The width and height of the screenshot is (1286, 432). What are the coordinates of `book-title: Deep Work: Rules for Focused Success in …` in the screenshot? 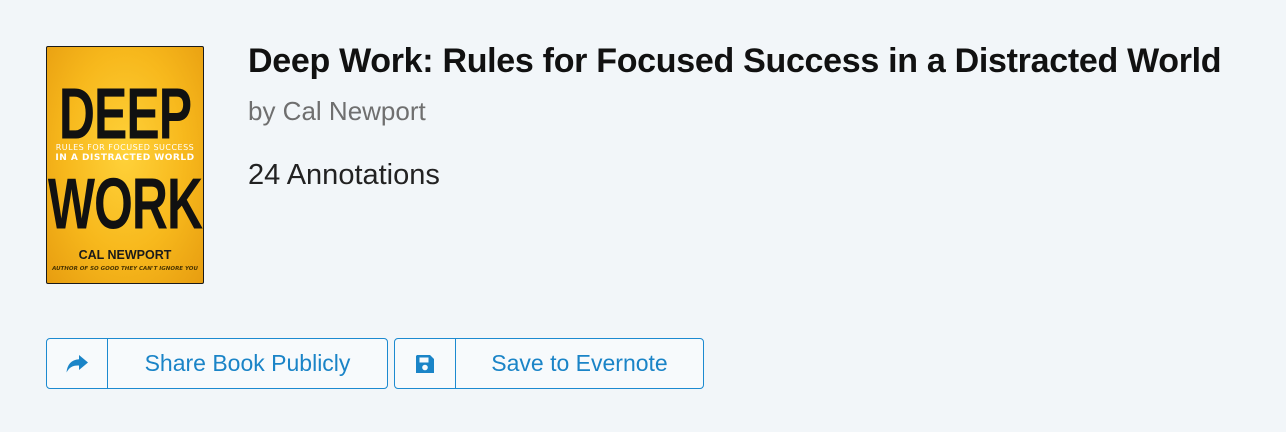 It's located at (735, 61).